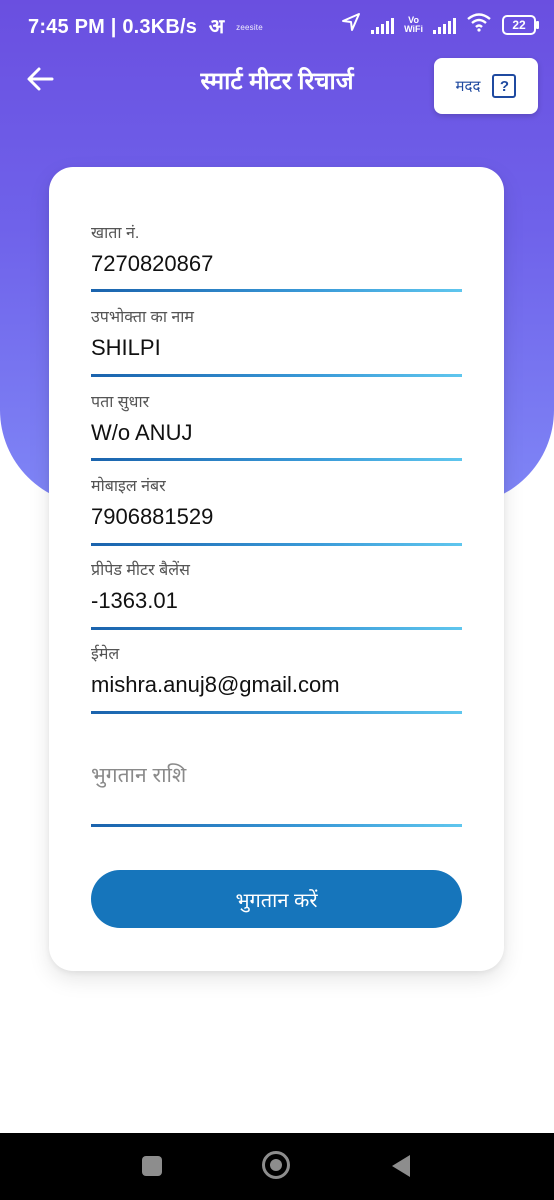  I want to click on home-circle-icon, so click(276, 1165).